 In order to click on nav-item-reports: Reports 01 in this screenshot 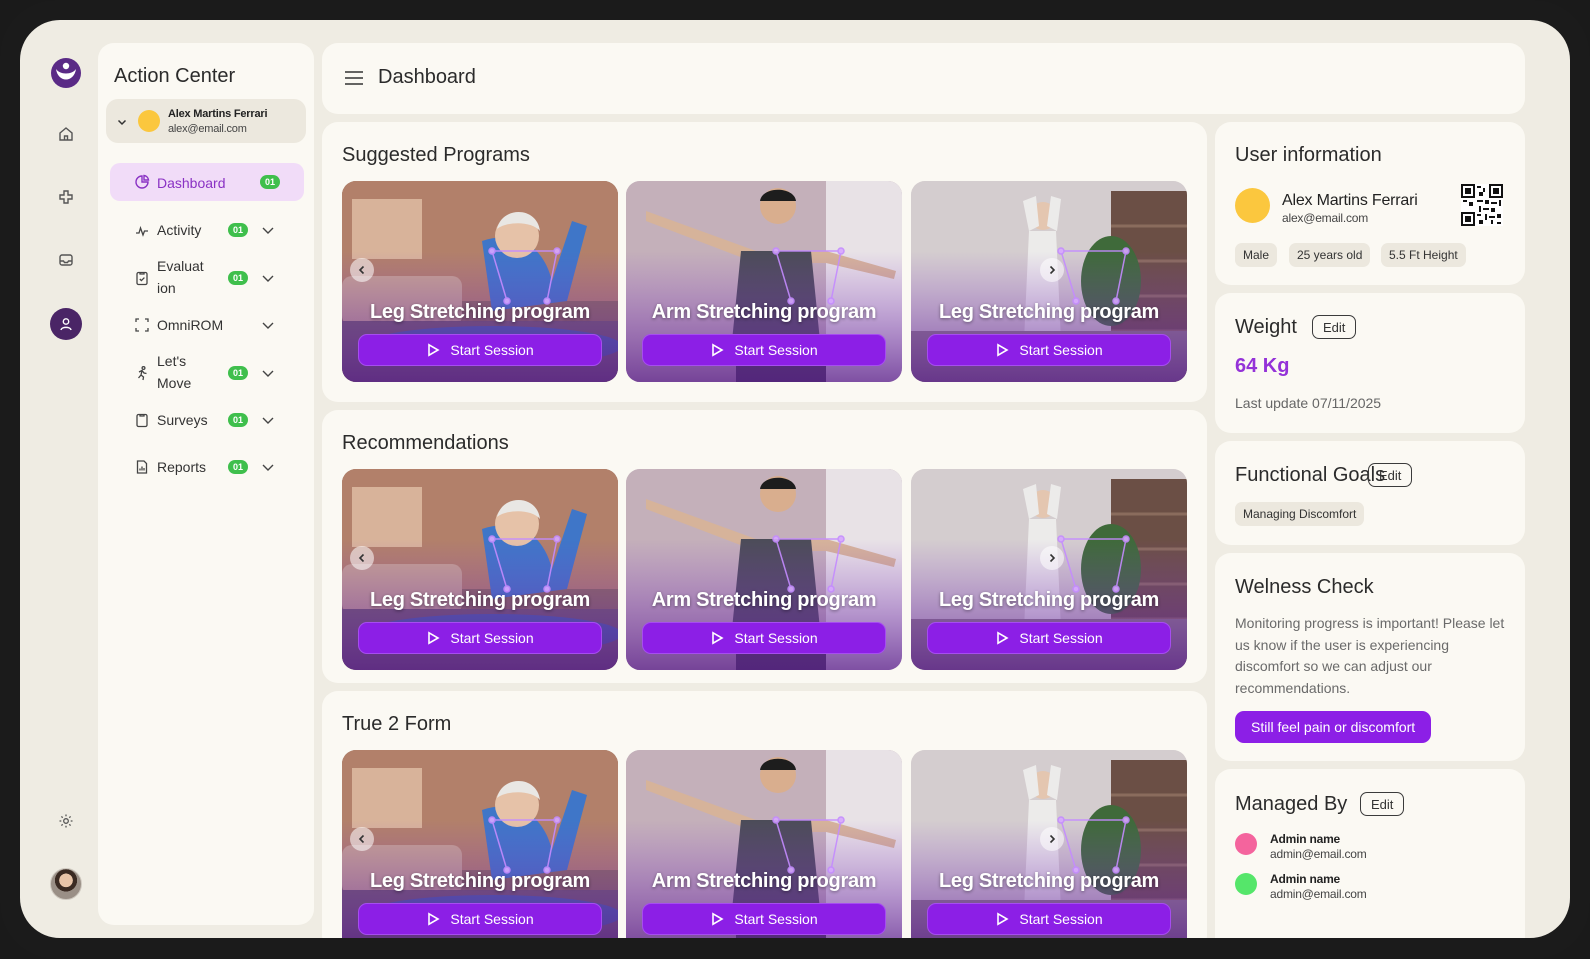, I will do `click(207, 467)`.